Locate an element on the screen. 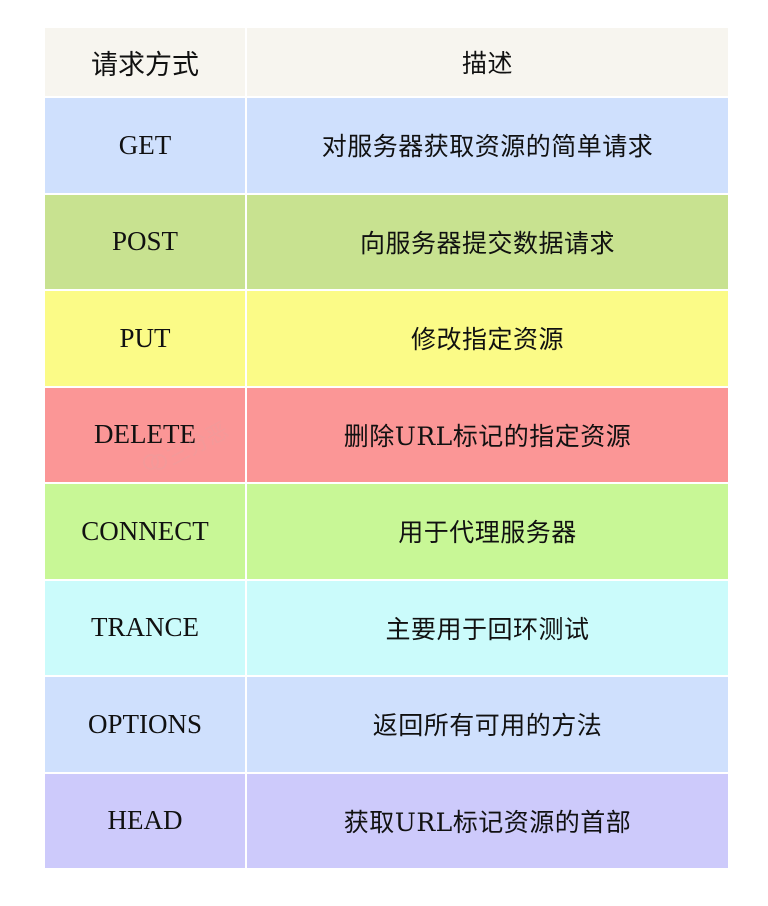  header-description: 描述 is located at coordinates (487, 63).